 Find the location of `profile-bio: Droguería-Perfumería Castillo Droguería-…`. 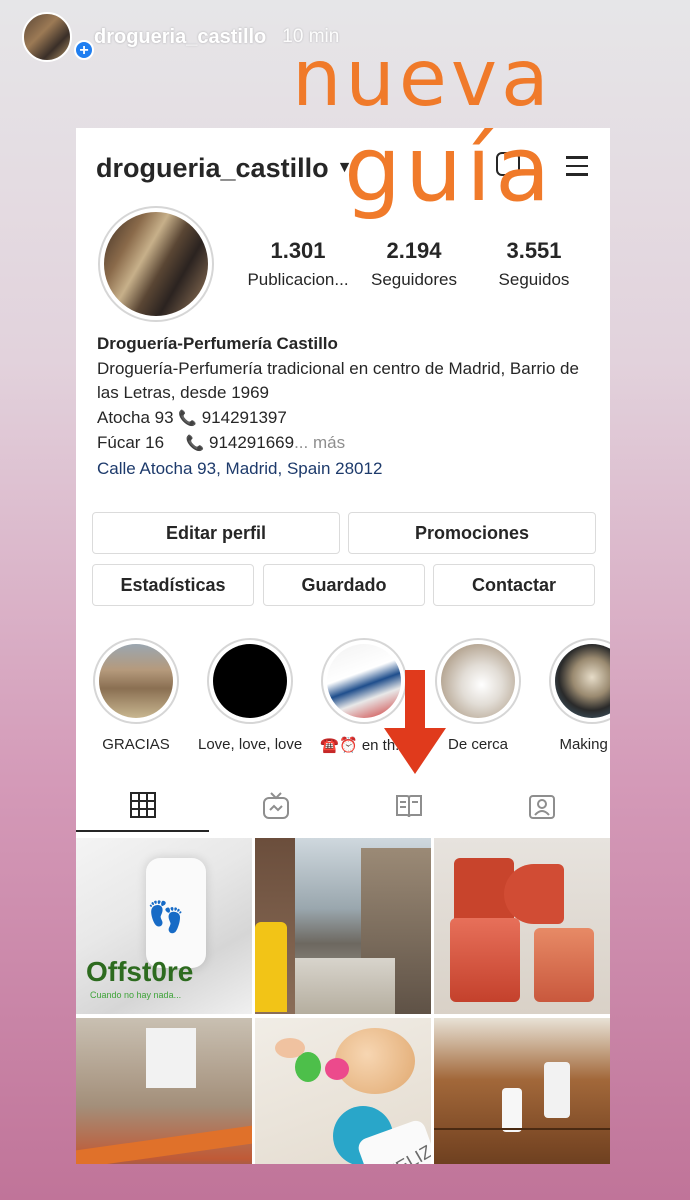

profile-bio: Droguería-Perfumería Castillo Droguería-… is located at coordinates (347, 406).